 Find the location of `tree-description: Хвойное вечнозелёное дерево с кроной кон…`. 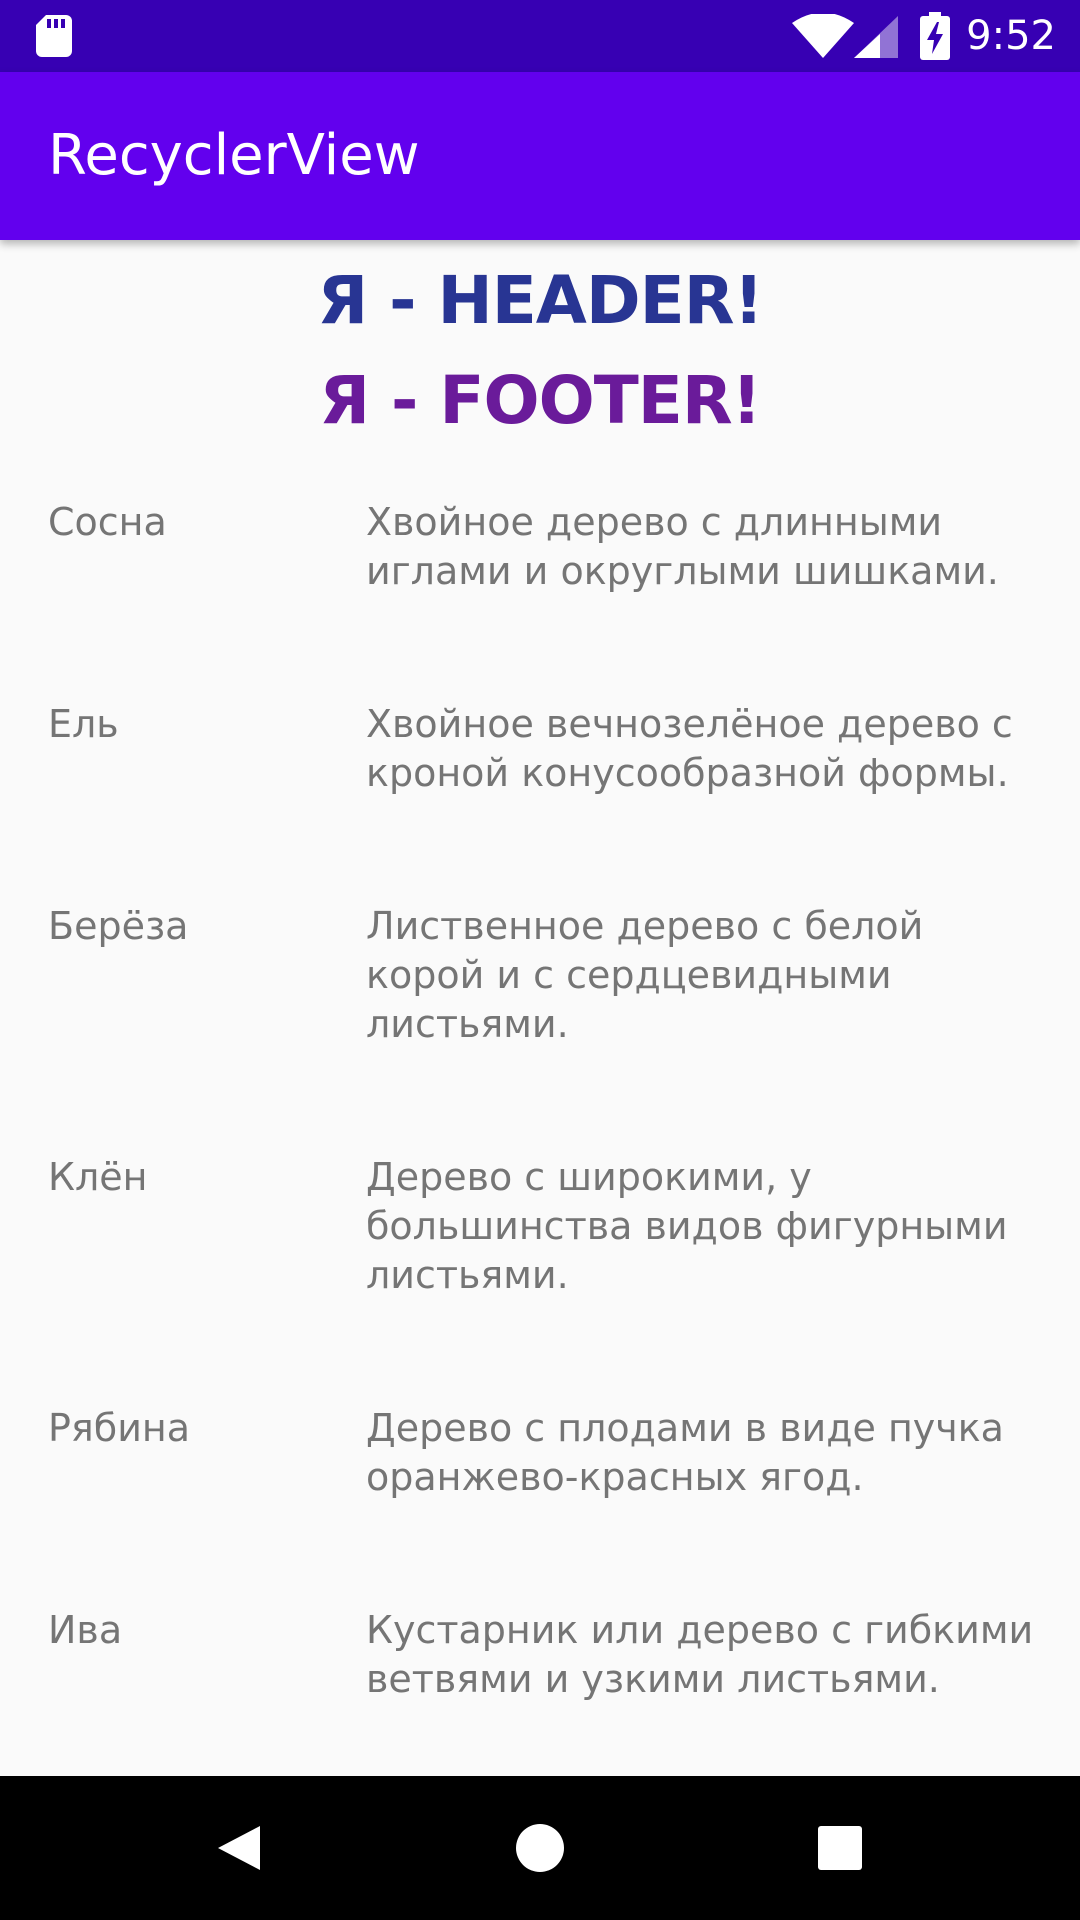

tree-description: Хвойное вечнозелёное дерево с кроной кон… is located at coordinates (706, 749).